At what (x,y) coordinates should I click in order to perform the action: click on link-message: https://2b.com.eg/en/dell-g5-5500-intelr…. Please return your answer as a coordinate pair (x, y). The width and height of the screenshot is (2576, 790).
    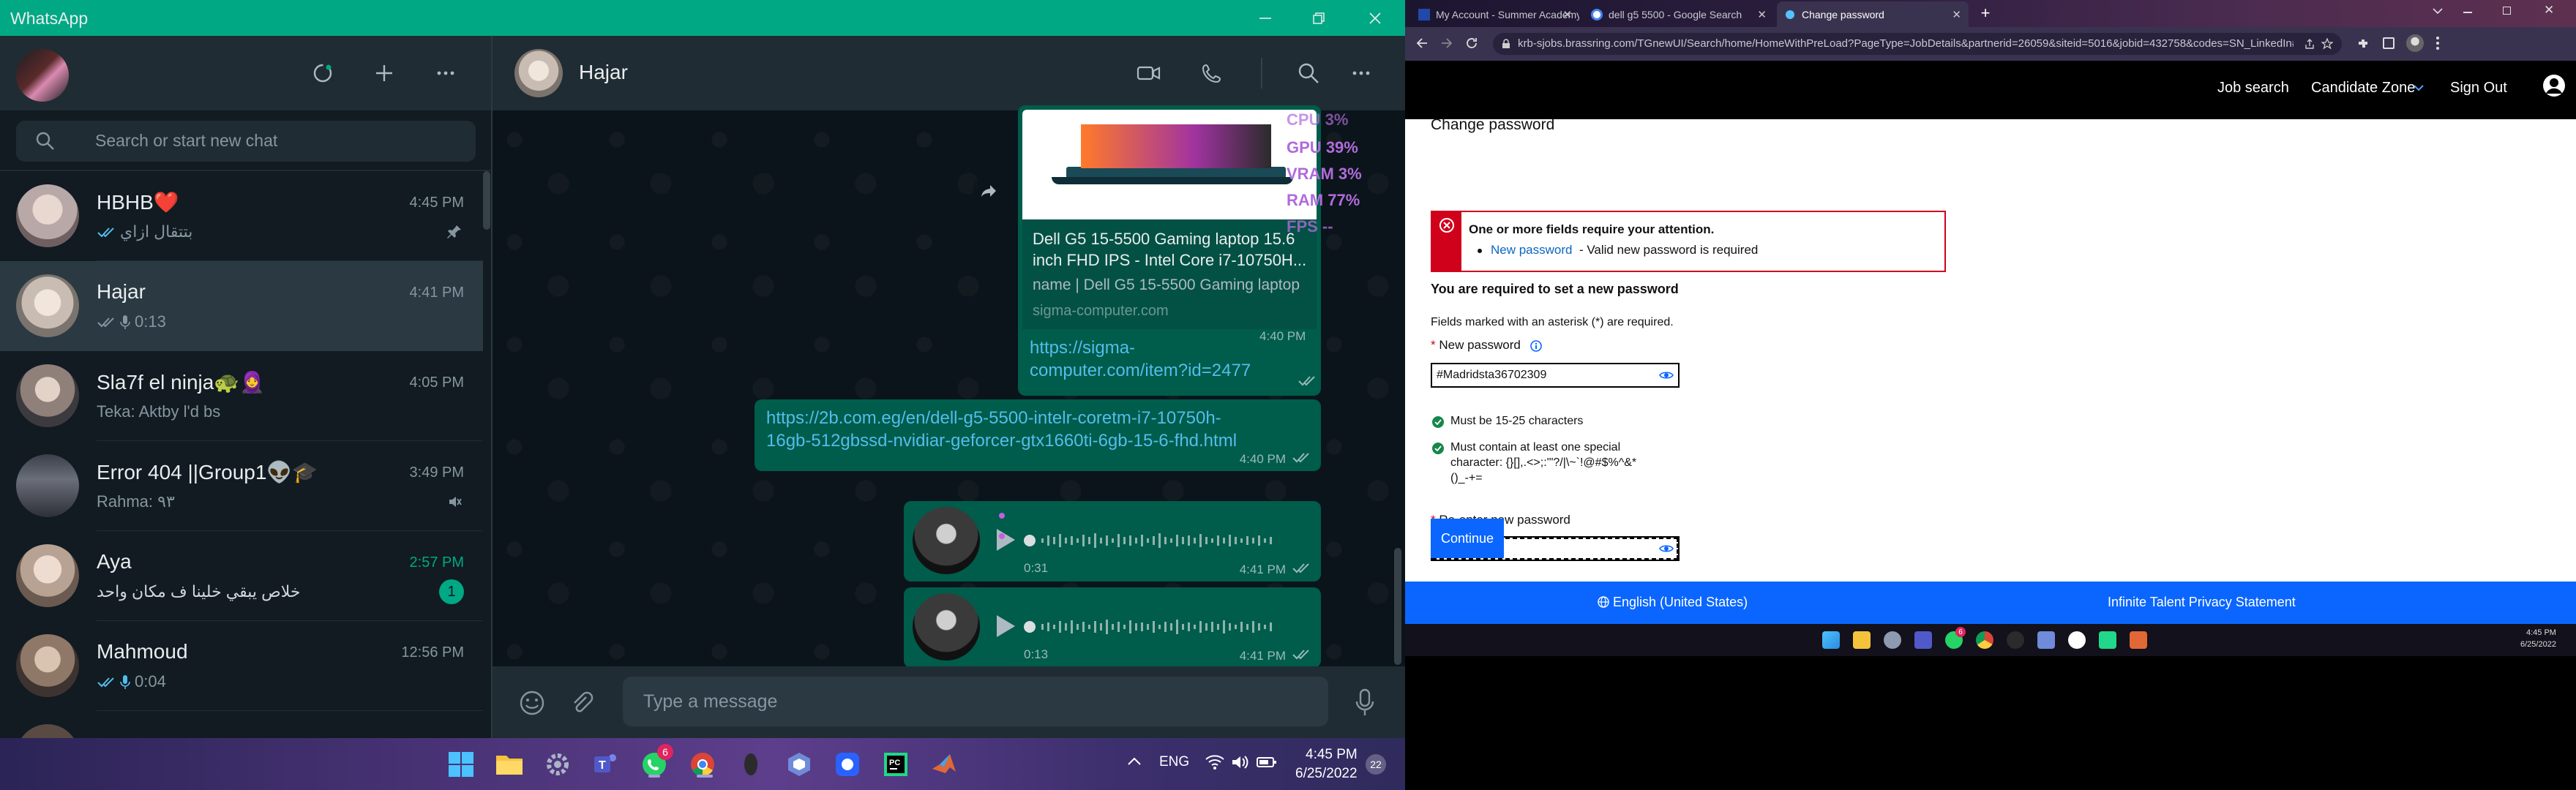
    Looking at the image, I should click on (1038, 435).